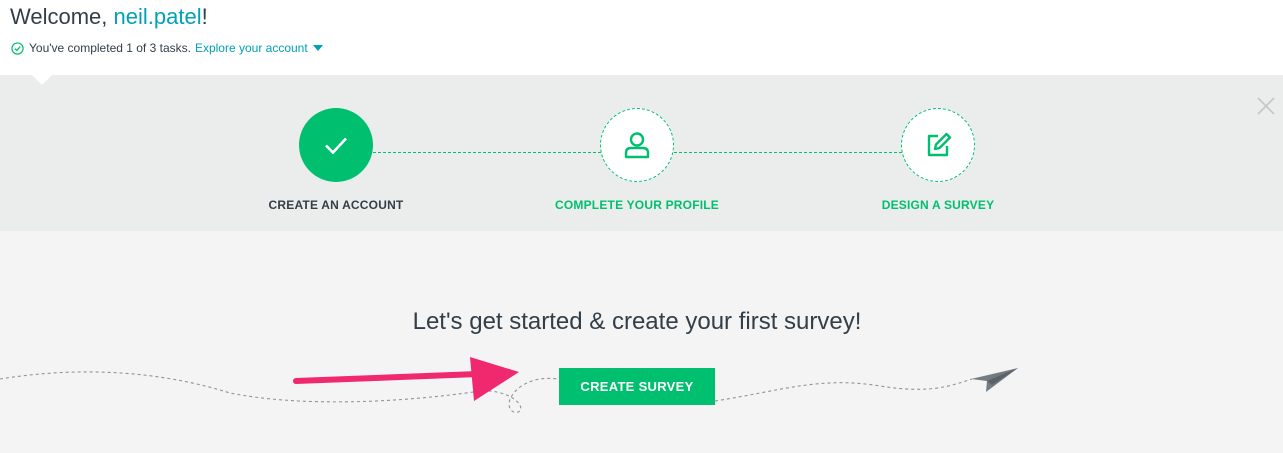  What do you see at coordinates (204, 16) in the screenshot?
I see `welcome-suffix: !` at bounding box center [204, 16].